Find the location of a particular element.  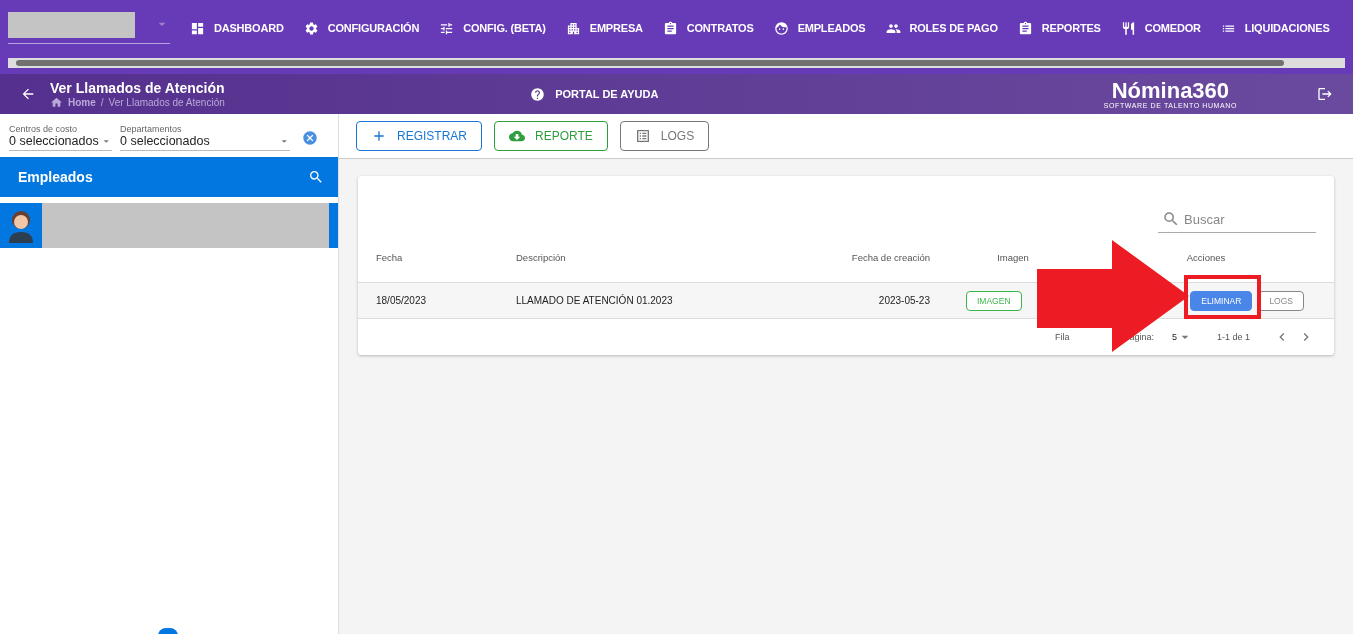

breadcrumb-link: Home is located at coordinates (82, 102).